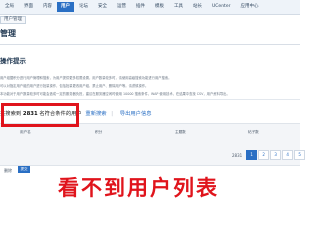  Describe the element at coordinates (150, 19) in the screenshot. I see `breadcrumb: 用户管理` at that location.